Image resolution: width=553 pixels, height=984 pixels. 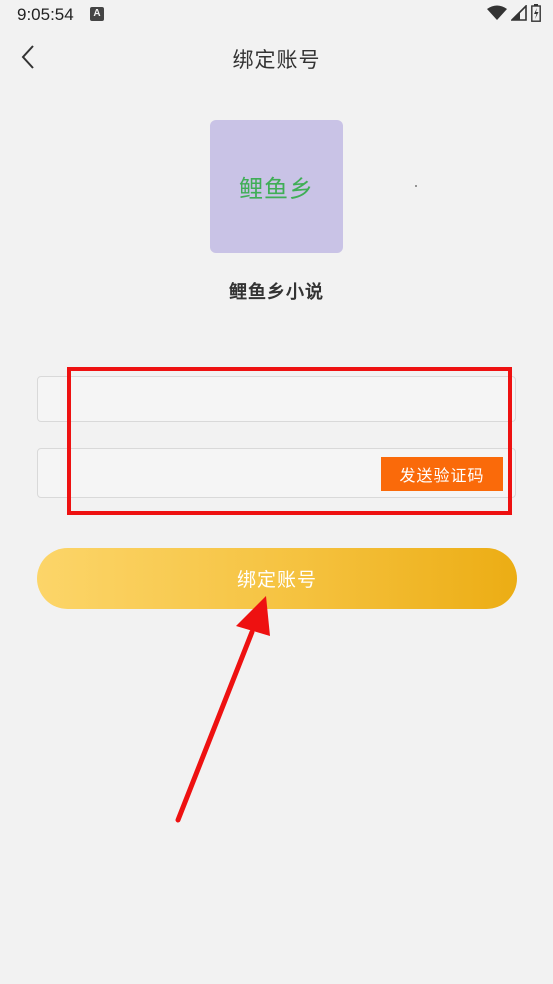 I want to click on status-bar: 9:05:54 A, so click(x=276, y=15).